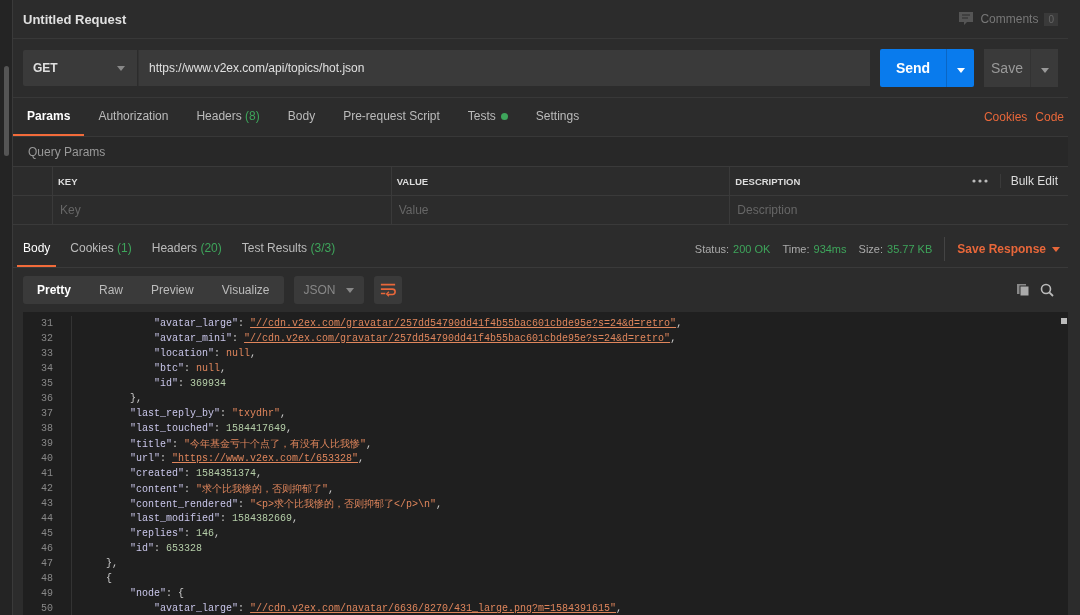 This screenshot has height=615, width=1080. What do you see at coordinates (504, 68) in the screenshot?
I see `url-field: https://www.v2ex.com/api/topics/hot.json` at bounding box center [504, 68].